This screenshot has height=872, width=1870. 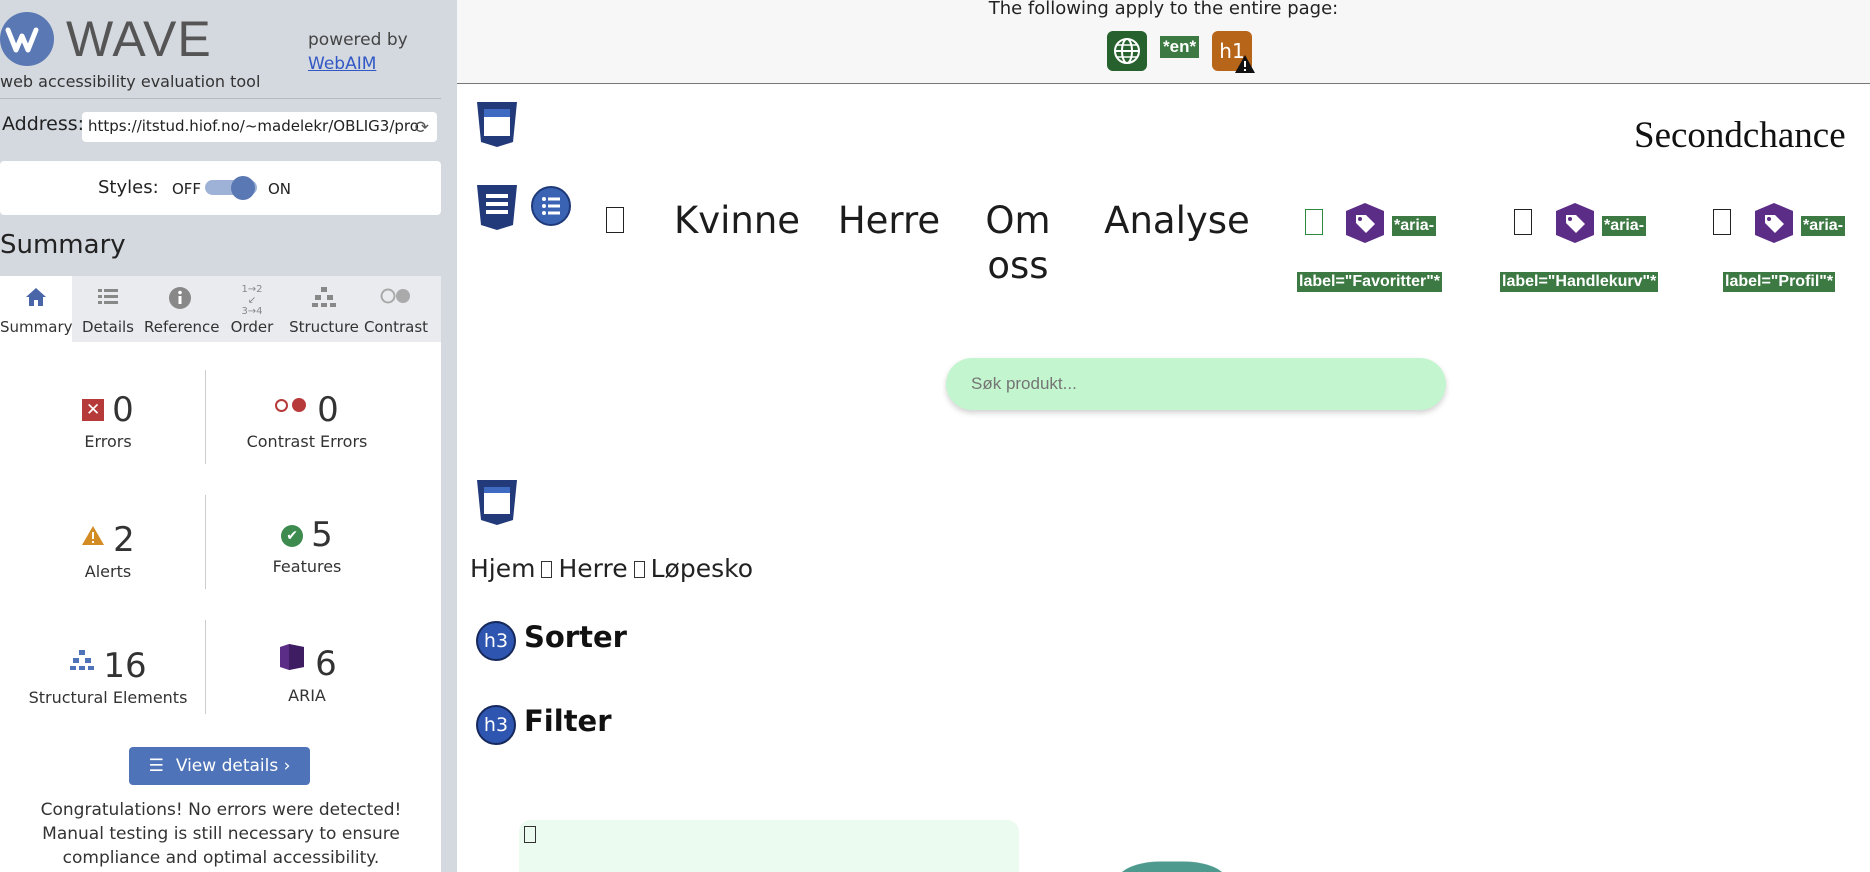 I want to click on sidebar-scrollbar, so click(x=449, y=436).